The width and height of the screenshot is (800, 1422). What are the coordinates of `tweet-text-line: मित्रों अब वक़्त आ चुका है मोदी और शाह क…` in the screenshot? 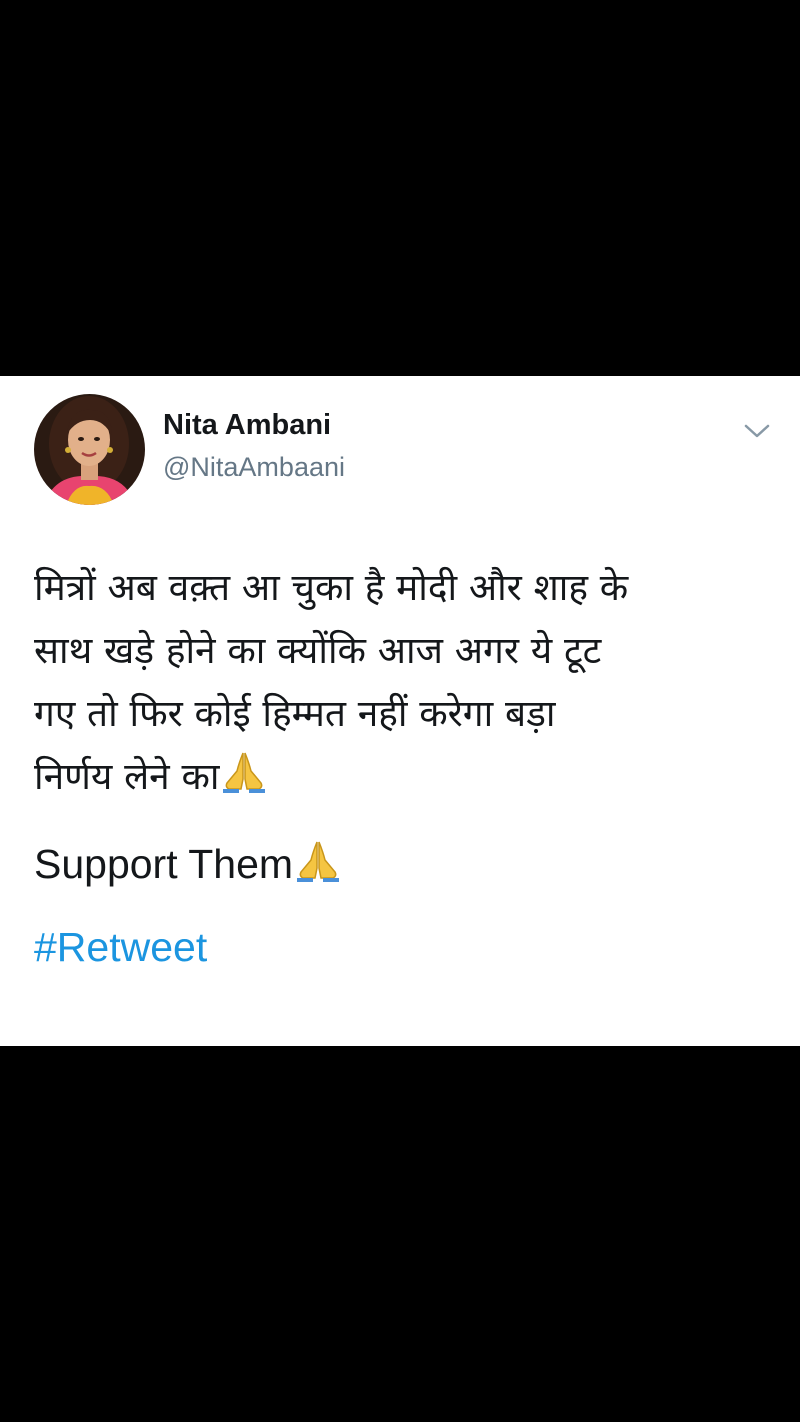 It's located at (331, 587).